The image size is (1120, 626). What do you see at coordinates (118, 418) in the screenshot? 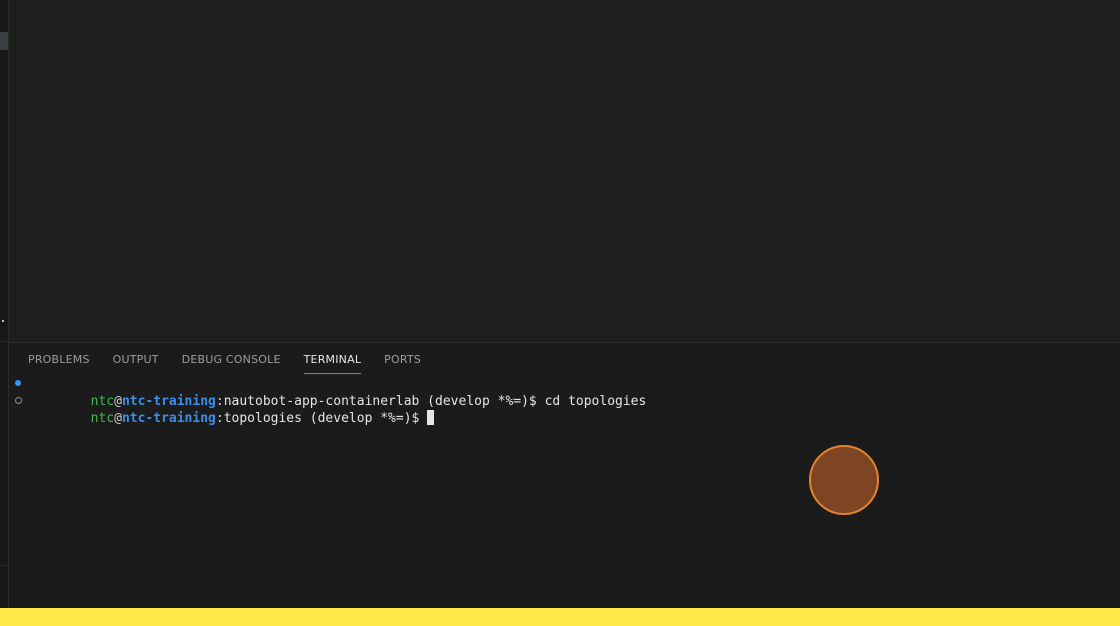
I see `prompt-at: @` at bounding box center [118, 418].